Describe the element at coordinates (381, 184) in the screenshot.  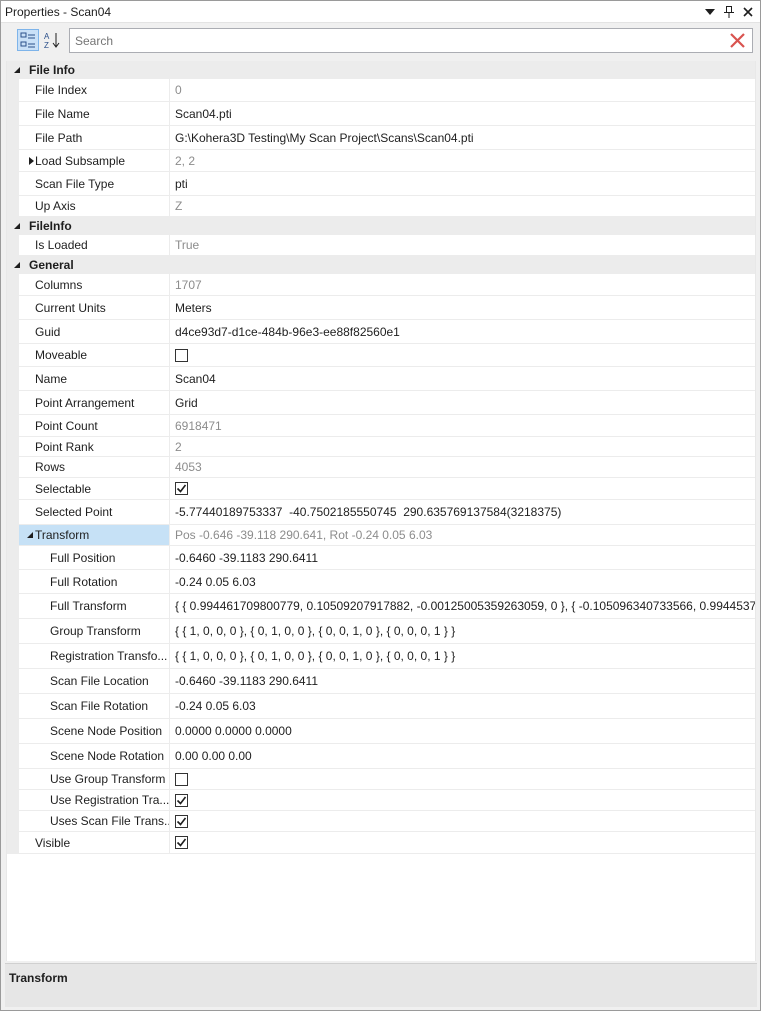
I see `property-row-scan-file-type: Scan File Type pti` at that location.